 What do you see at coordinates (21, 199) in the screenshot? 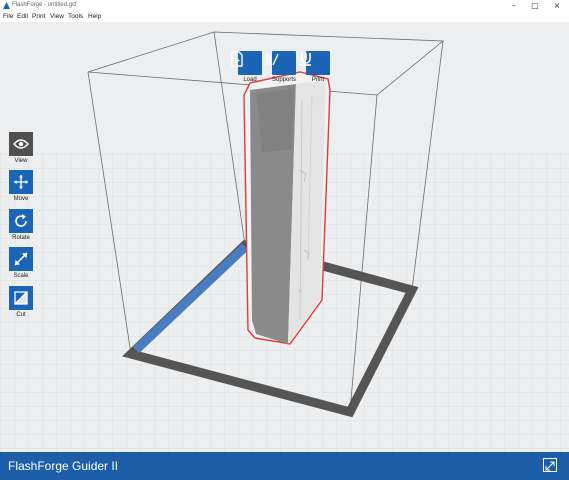
I see `tool-move-label: Move` at bounding box center [21, 199].